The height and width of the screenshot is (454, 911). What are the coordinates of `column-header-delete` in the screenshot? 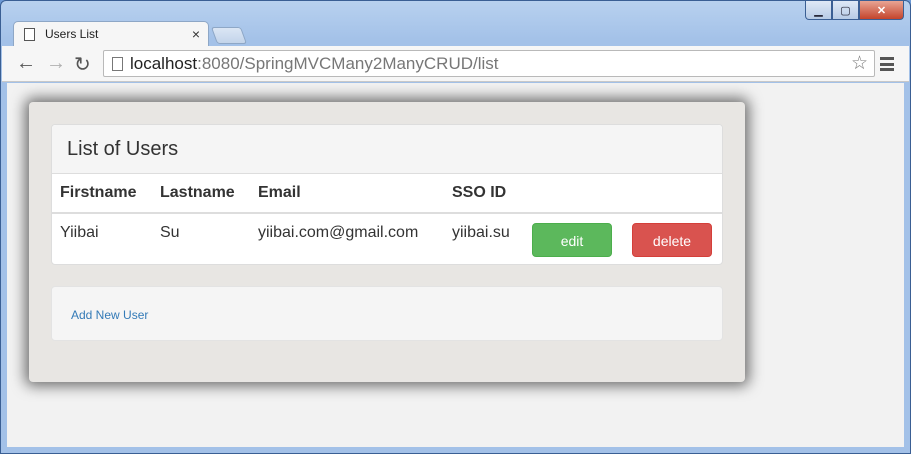 It's located at (673, 194).